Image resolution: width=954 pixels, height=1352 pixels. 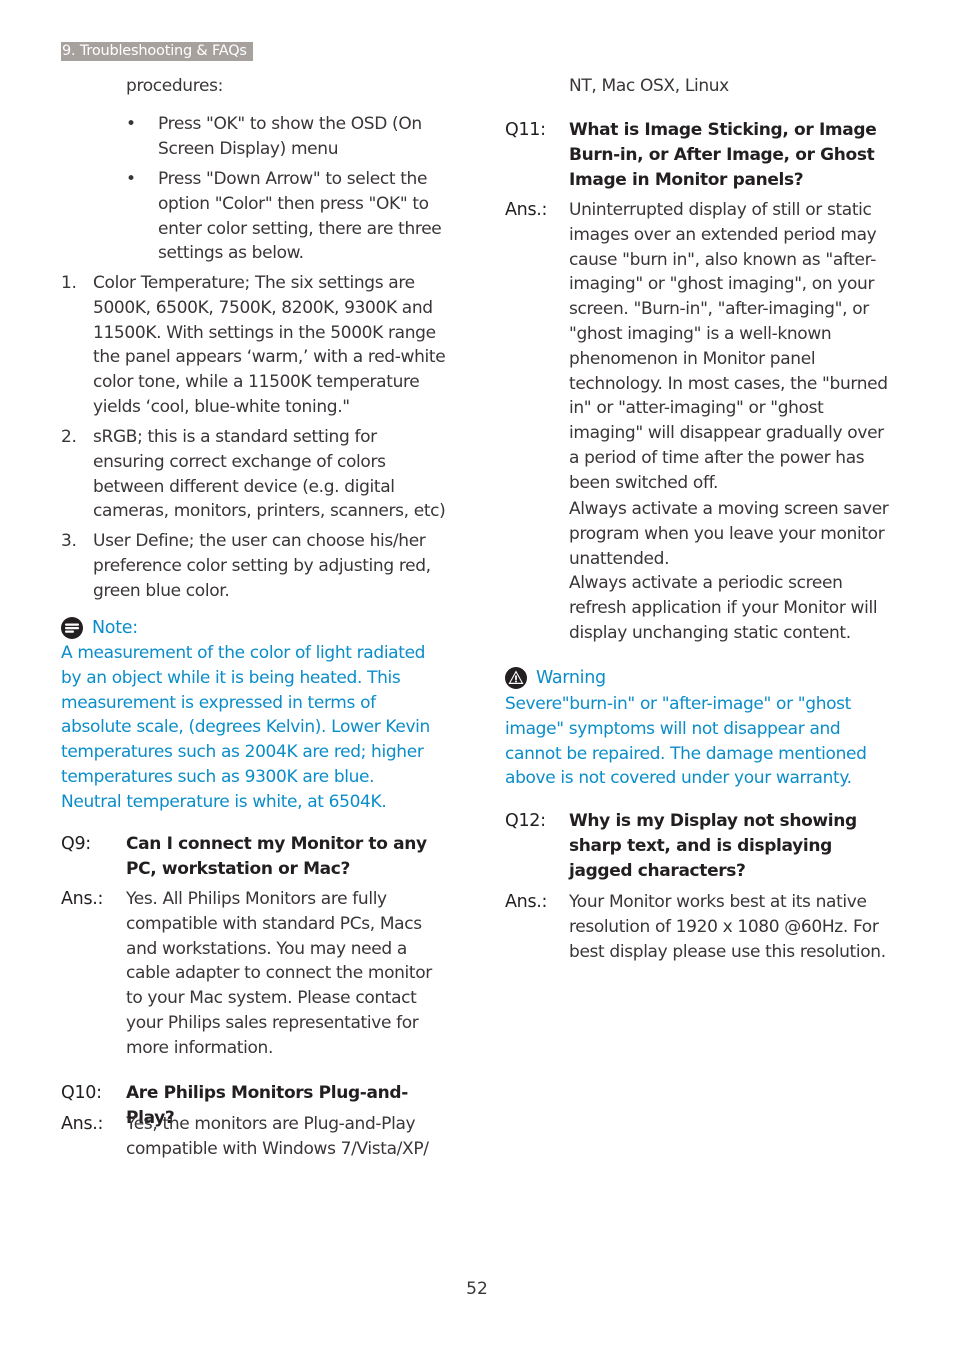 I want to click on q10-label: Q10:, so click(x=81, y=1093).